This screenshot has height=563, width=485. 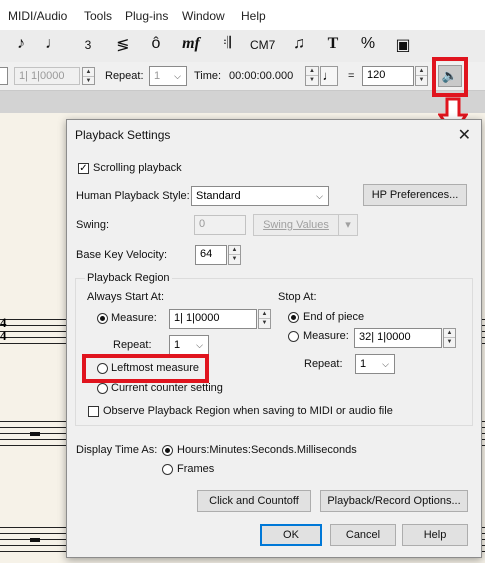 I want to click on time-label: Time:, so click(x=208, y=76).